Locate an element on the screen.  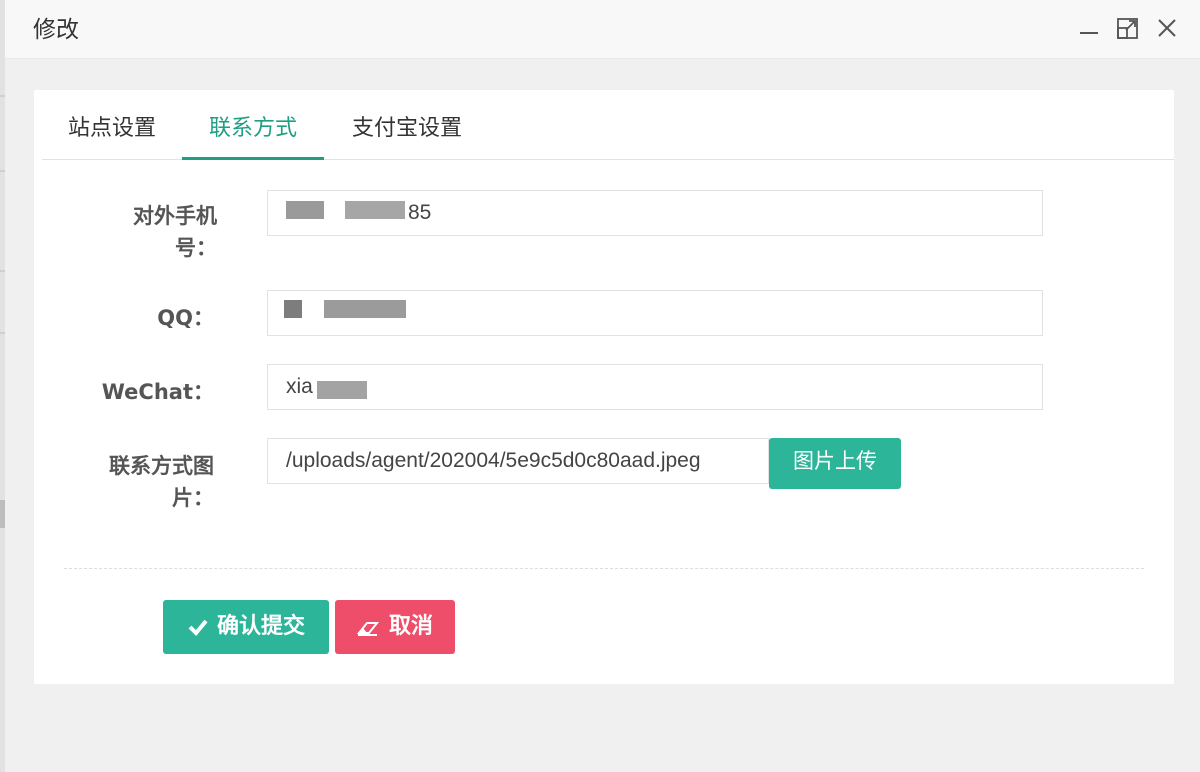
minimize-icon is located at coordinates (1089, 33).